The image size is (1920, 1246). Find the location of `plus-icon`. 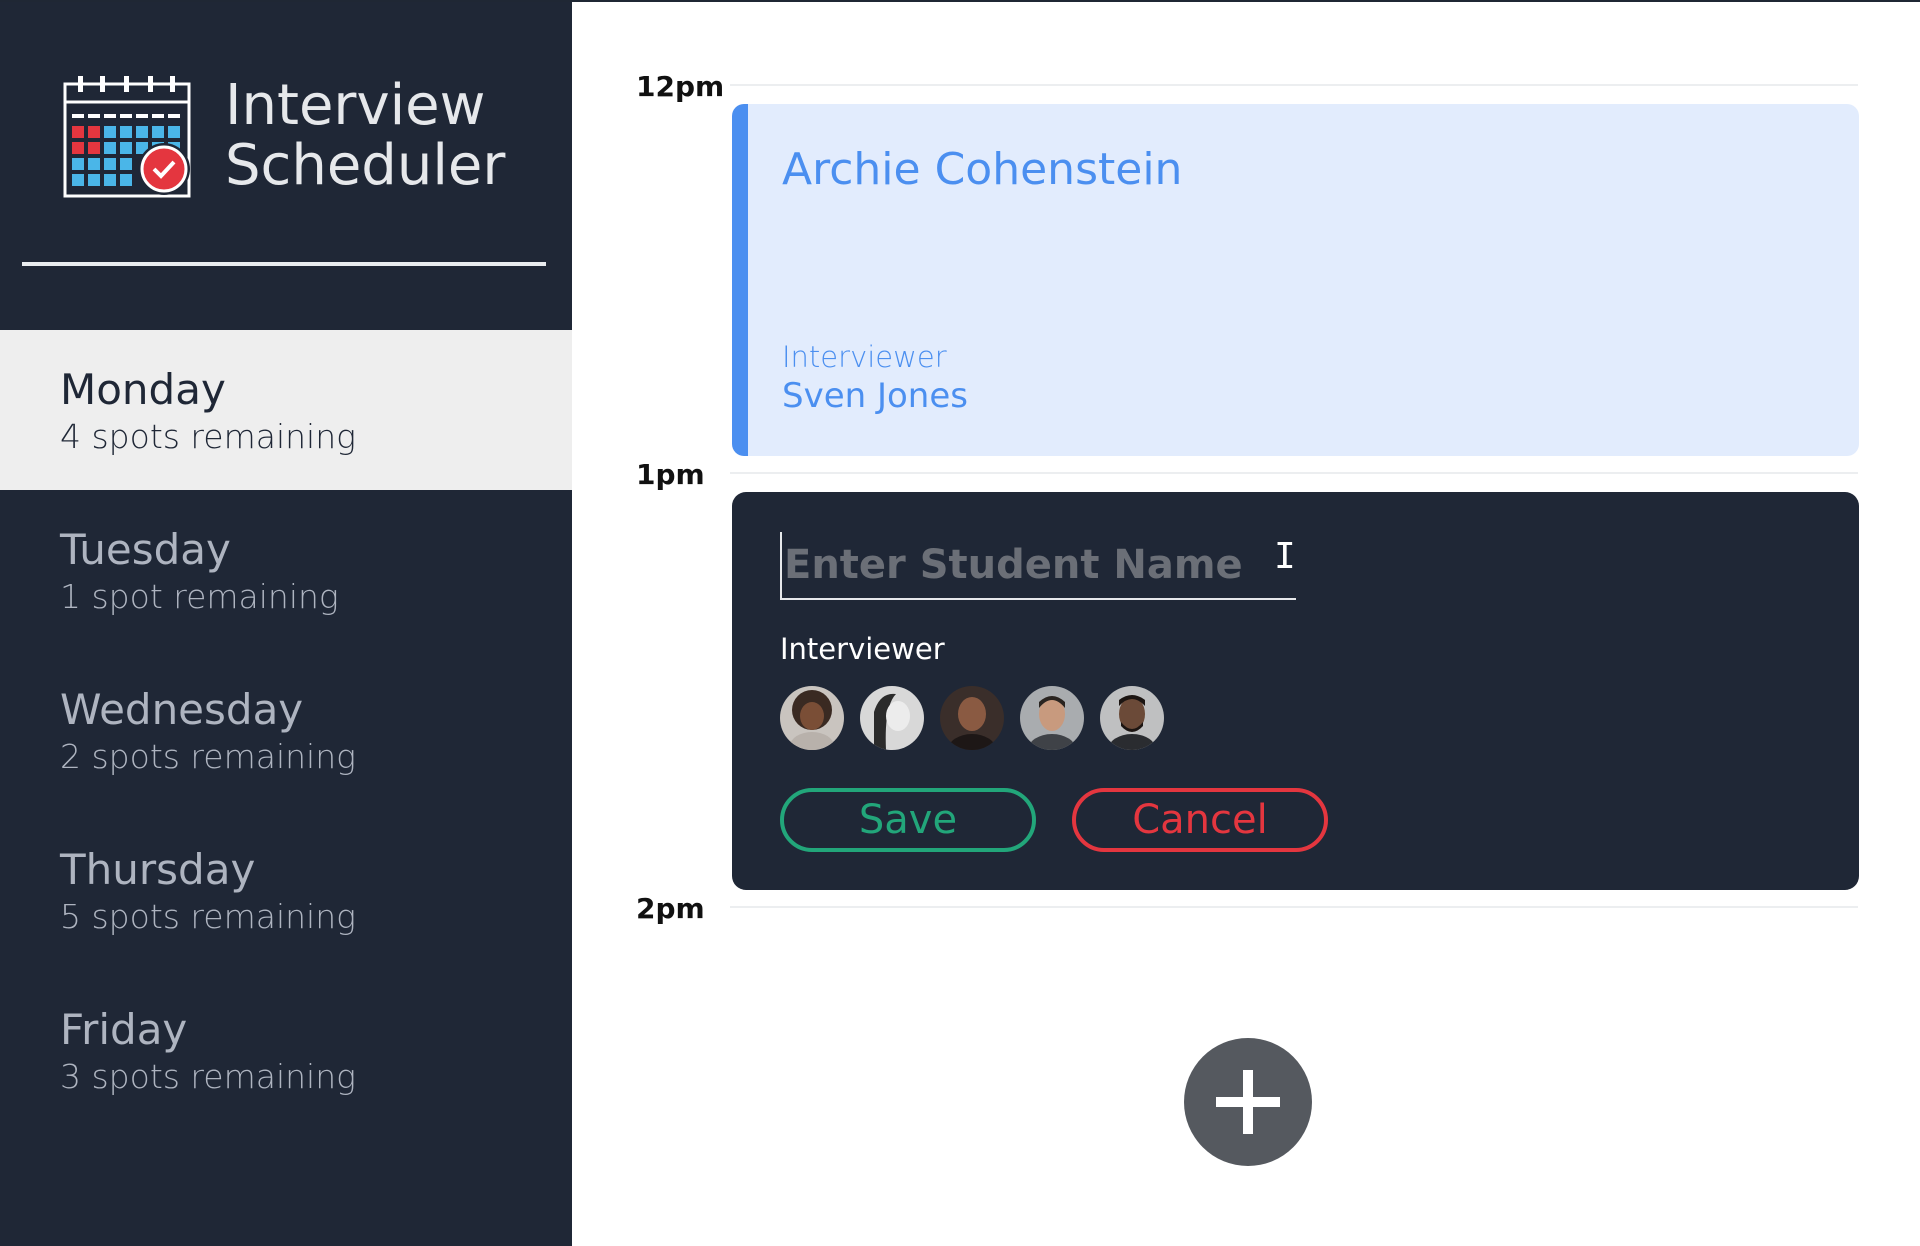

plus-icon is located at coordinates (1248, 1102).